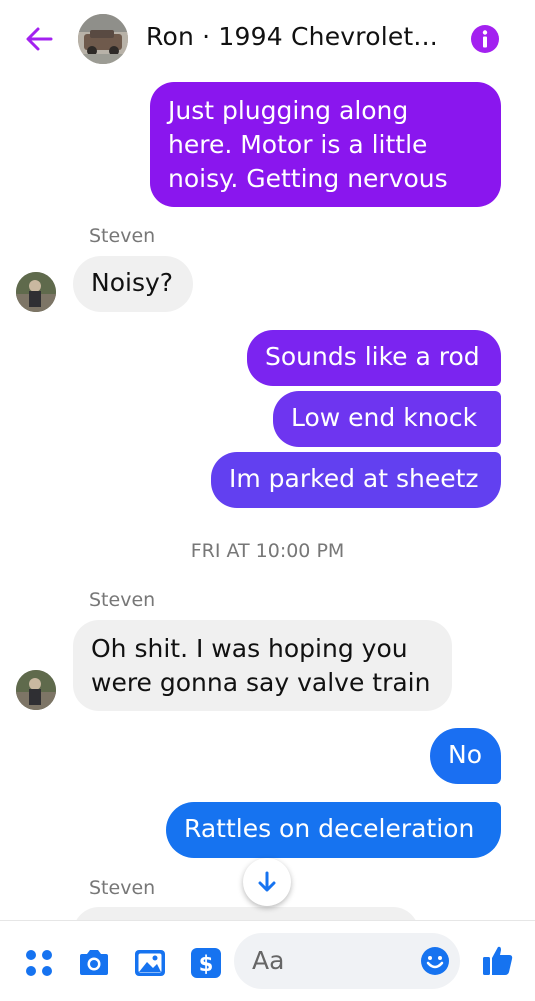 Image resolution: width=535 pixels, height=1001 pixels. I want to click on message-text: Low end knock, so click(384, 417).